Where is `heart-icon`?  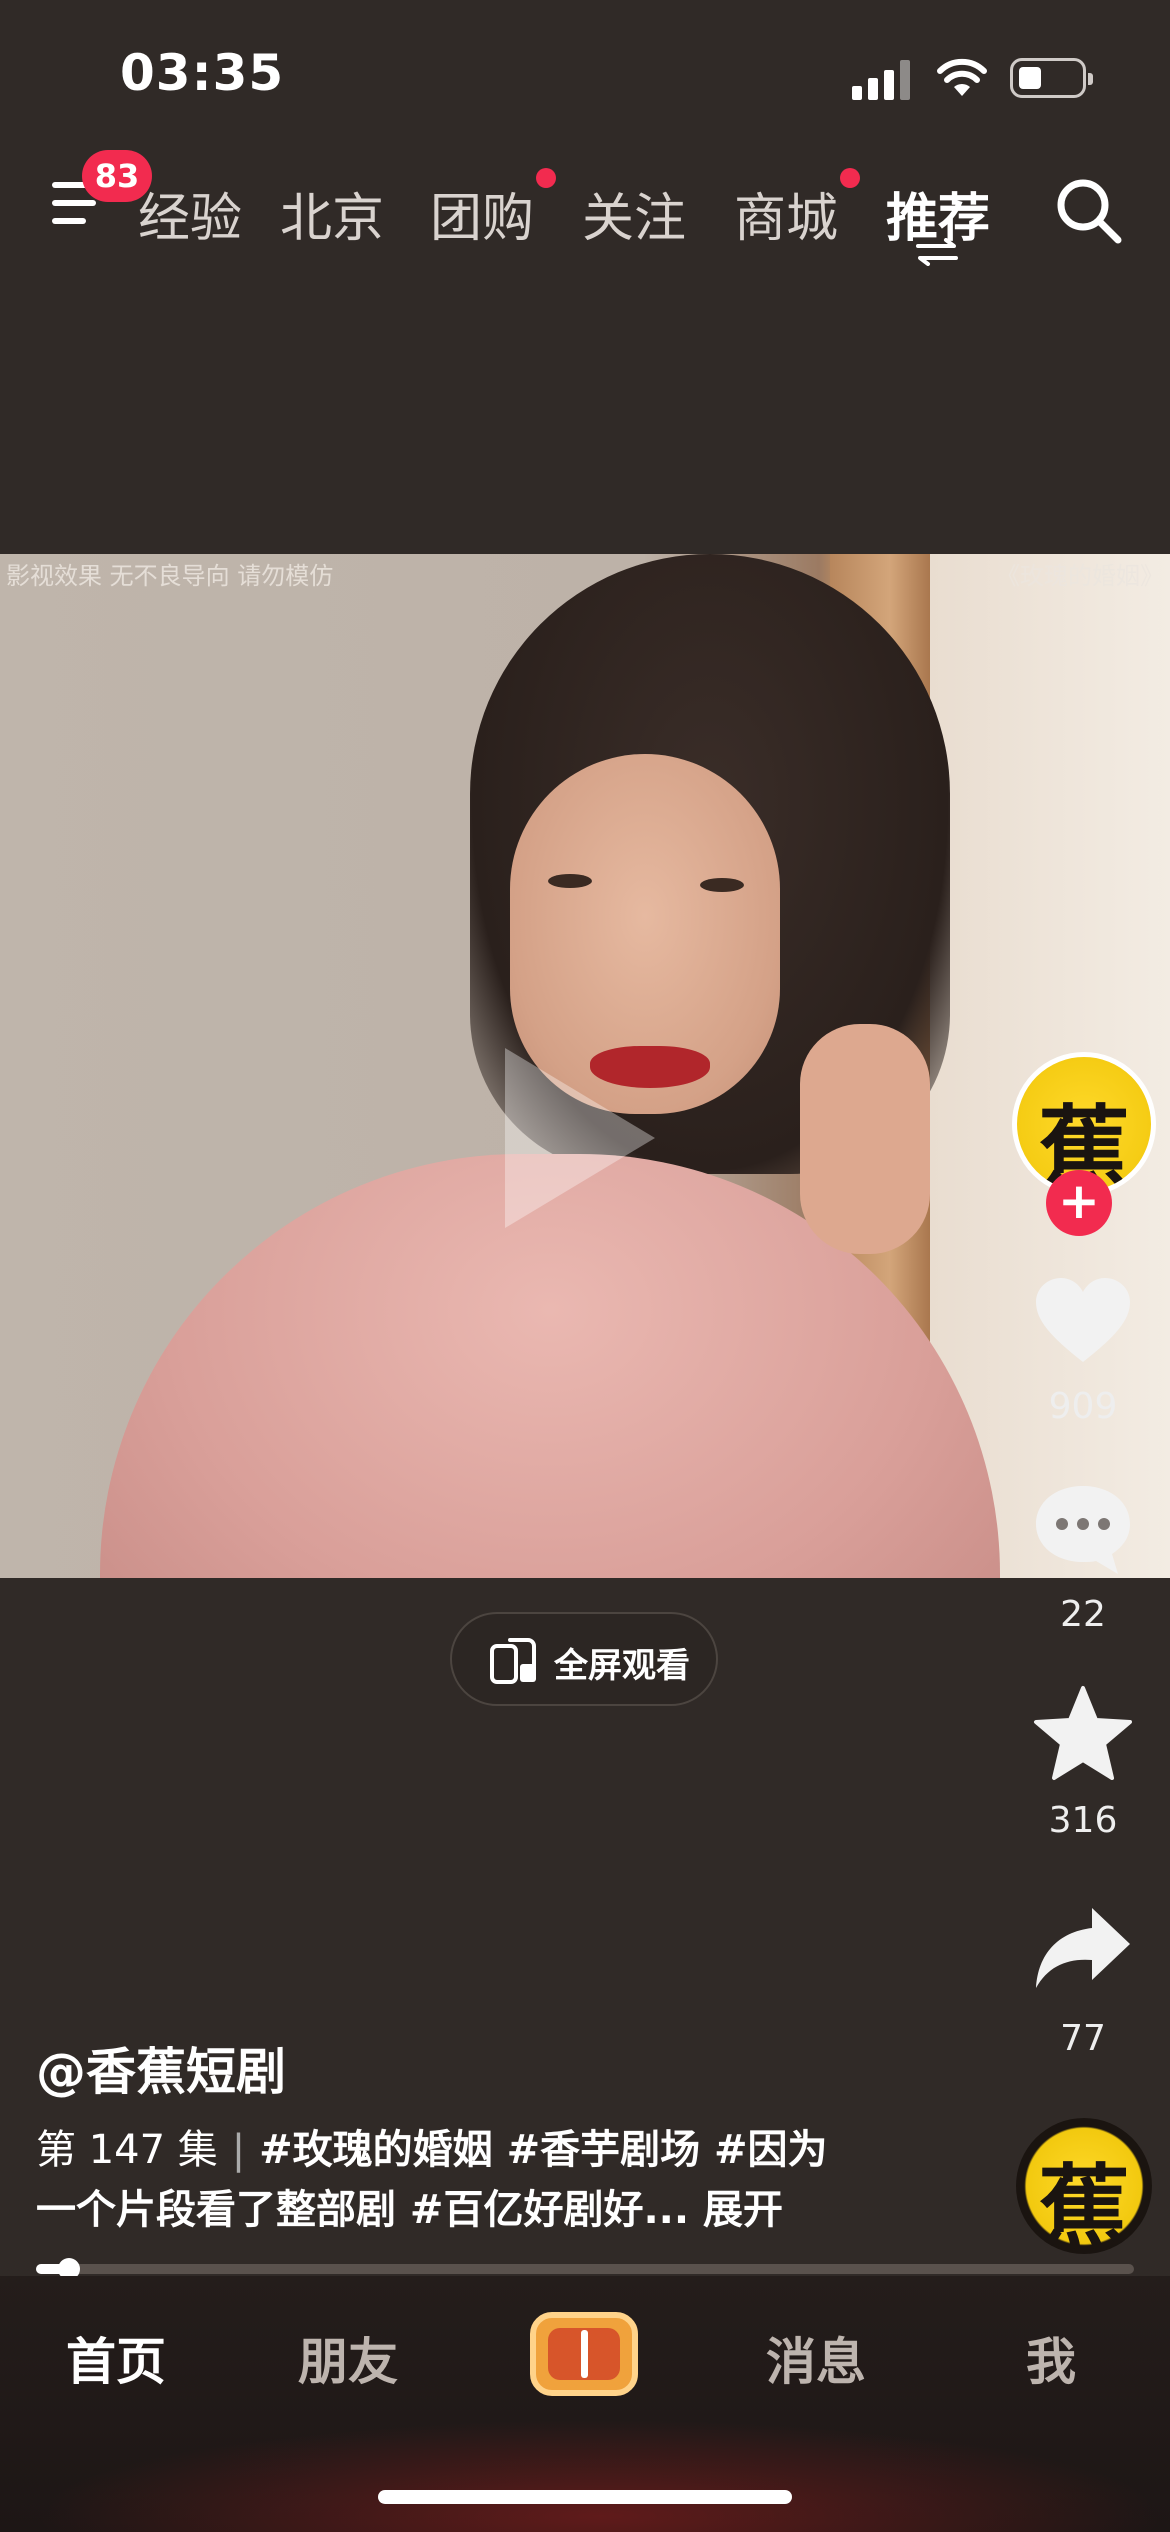
heart-icon is located at coordinates (1083, 1322).